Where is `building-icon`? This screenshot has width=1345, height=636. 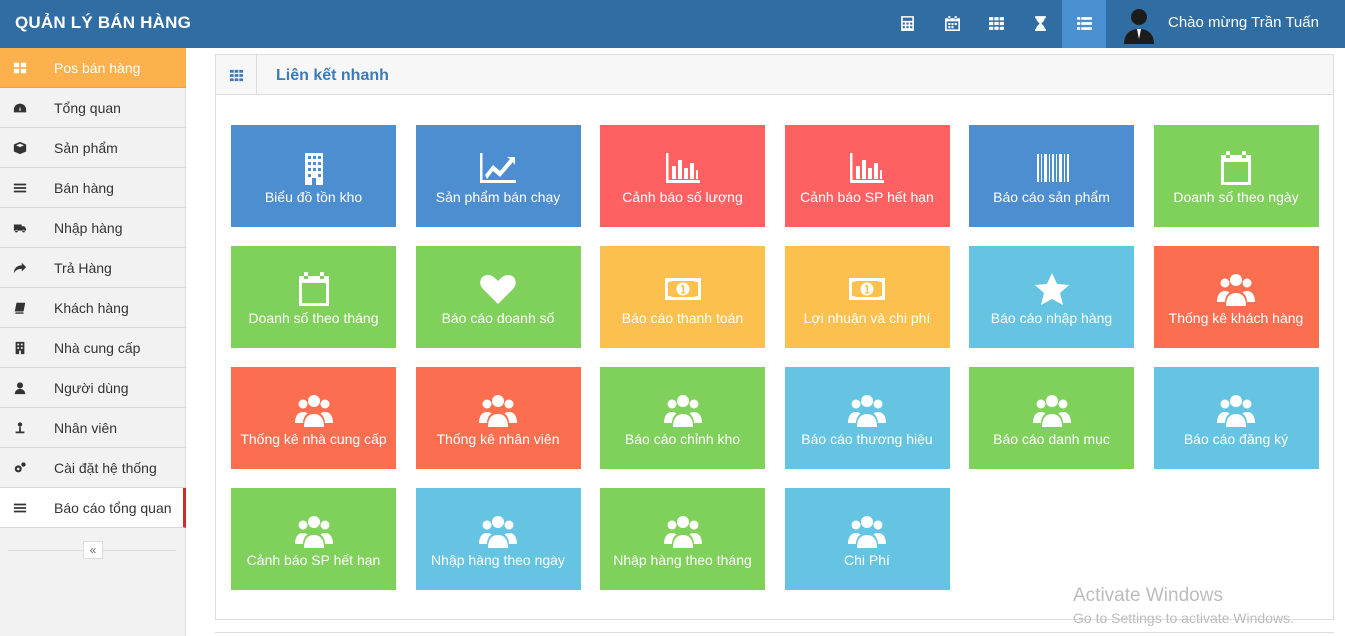
building-icon is located at coordinates (313, 169).